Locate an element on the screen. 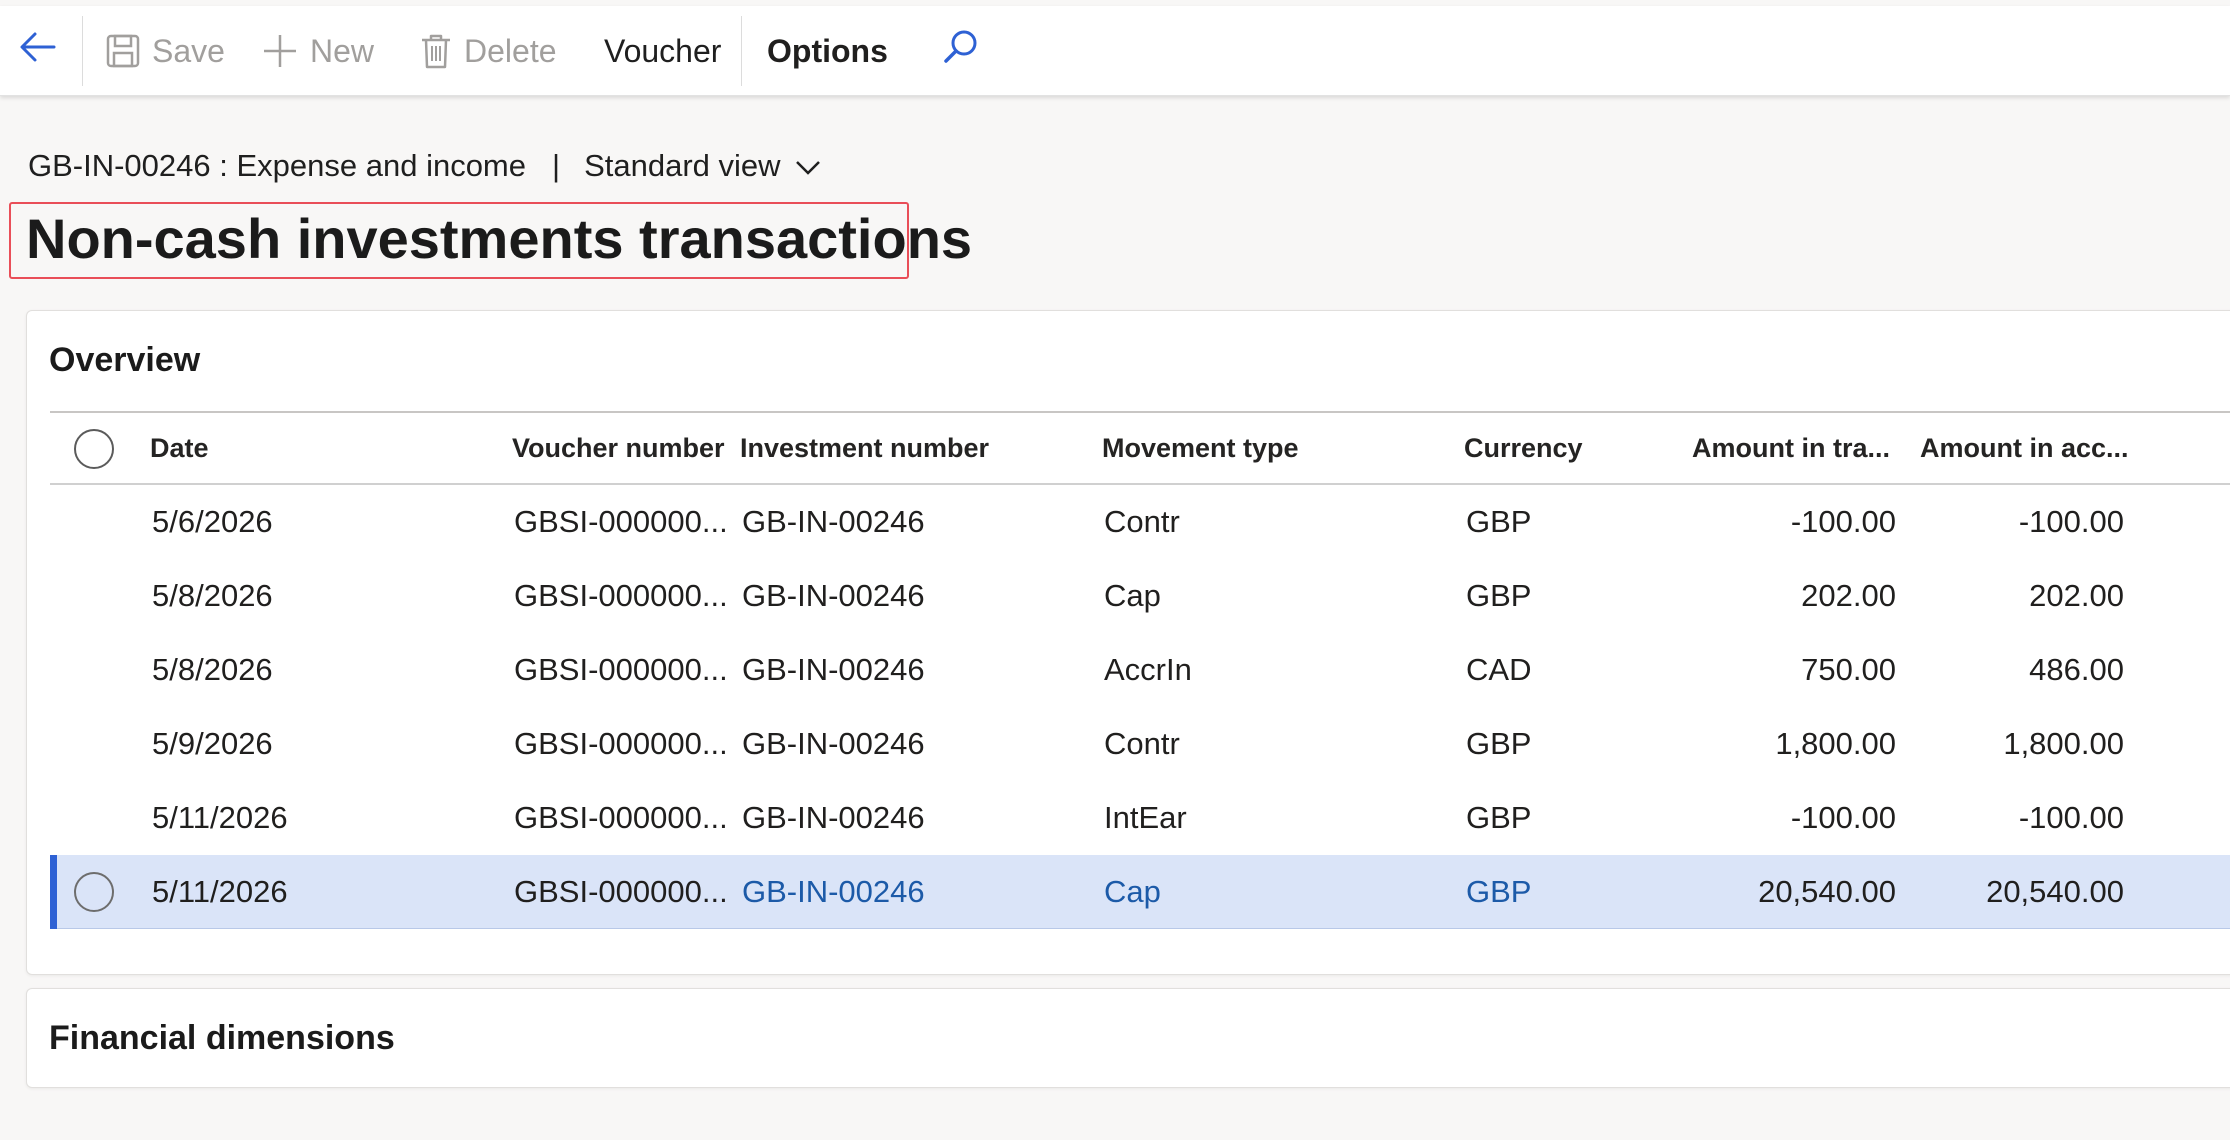  cell-amount-accounting: 1,800.00 is located at coordinates (2063, 743).